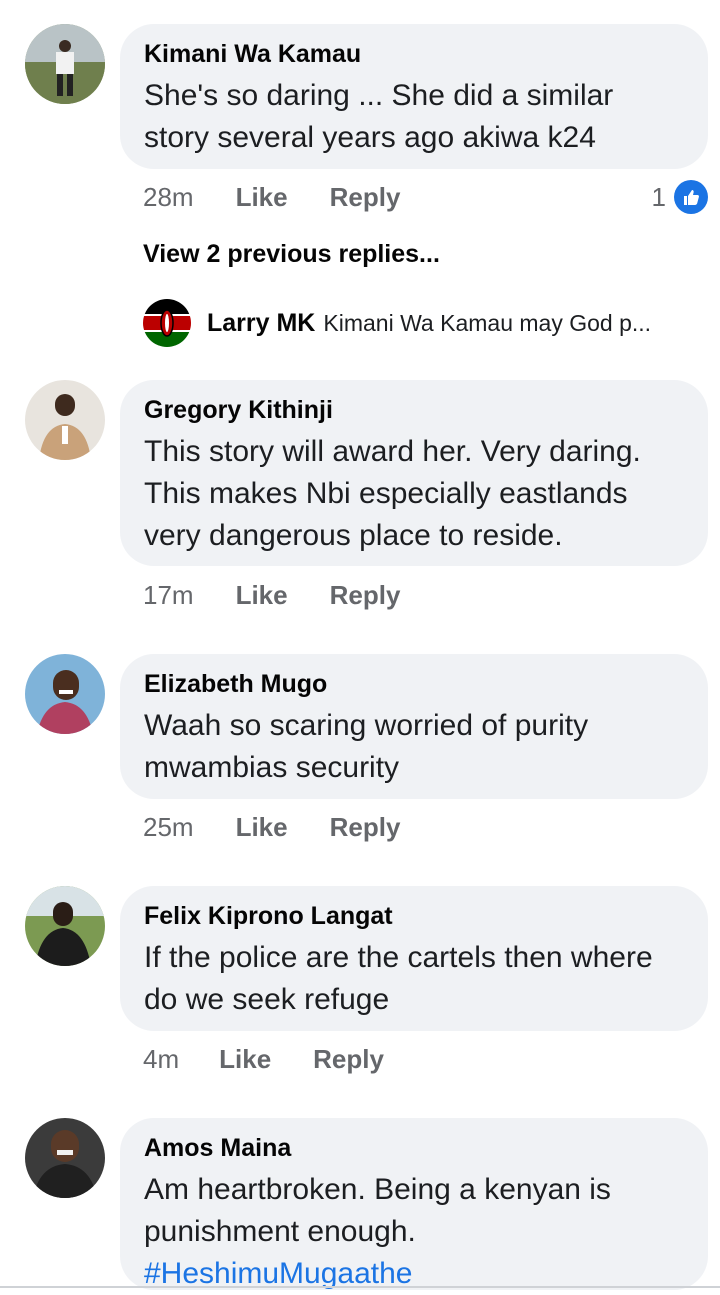 Image resolution: width=720 pixels, height=1295 pixels. What do you see at coordinates (168, 826) in the screenshot?
I see `comment-time: 25m` at bounding box center [168, 826].